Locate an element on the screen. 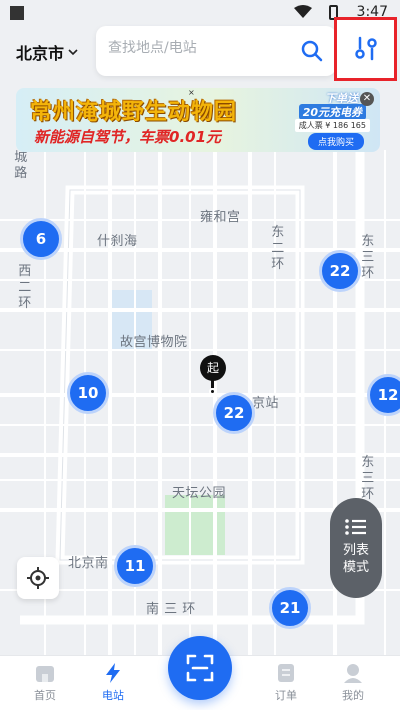  map-label-zhan: 京站 is located at coordinates (266, 403).